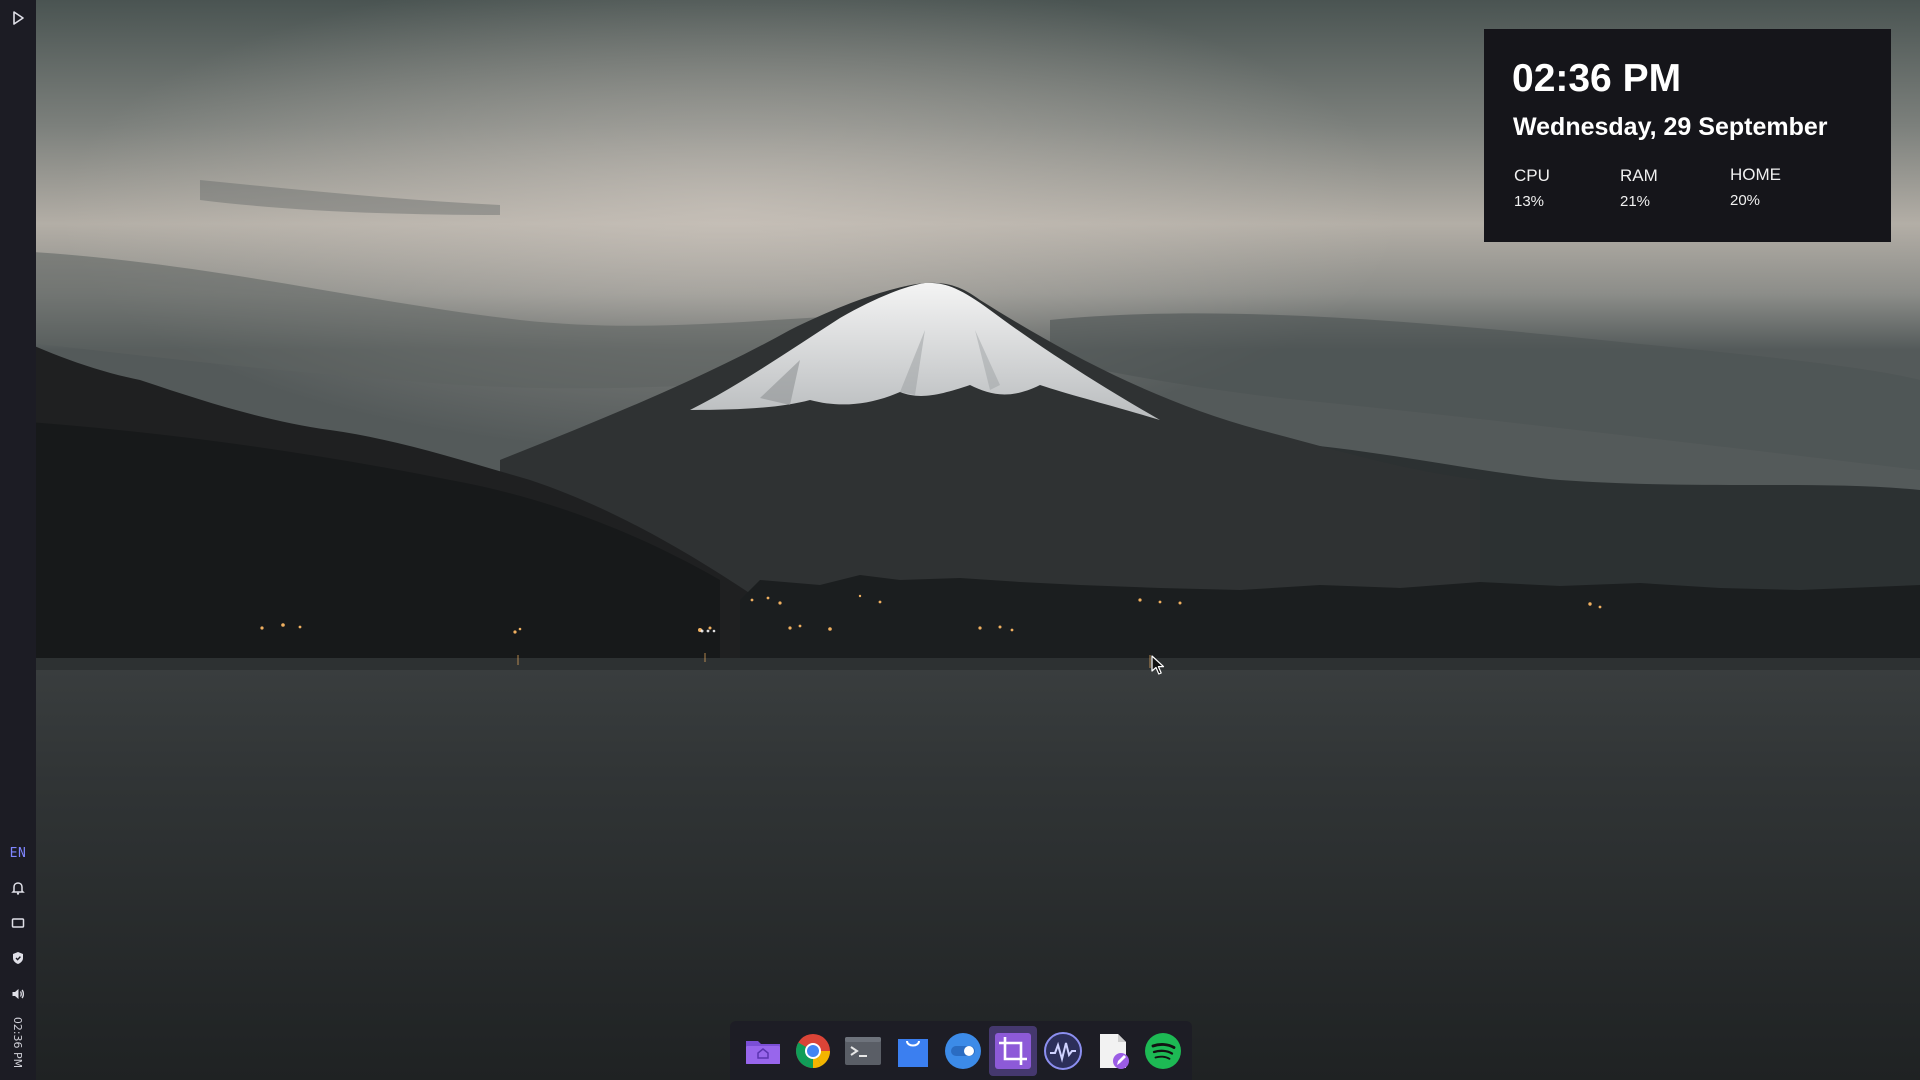  What do you see at coordinates (18, 958) in the screenshot?
I see `shield-icon` at bounding box center [18, 958].